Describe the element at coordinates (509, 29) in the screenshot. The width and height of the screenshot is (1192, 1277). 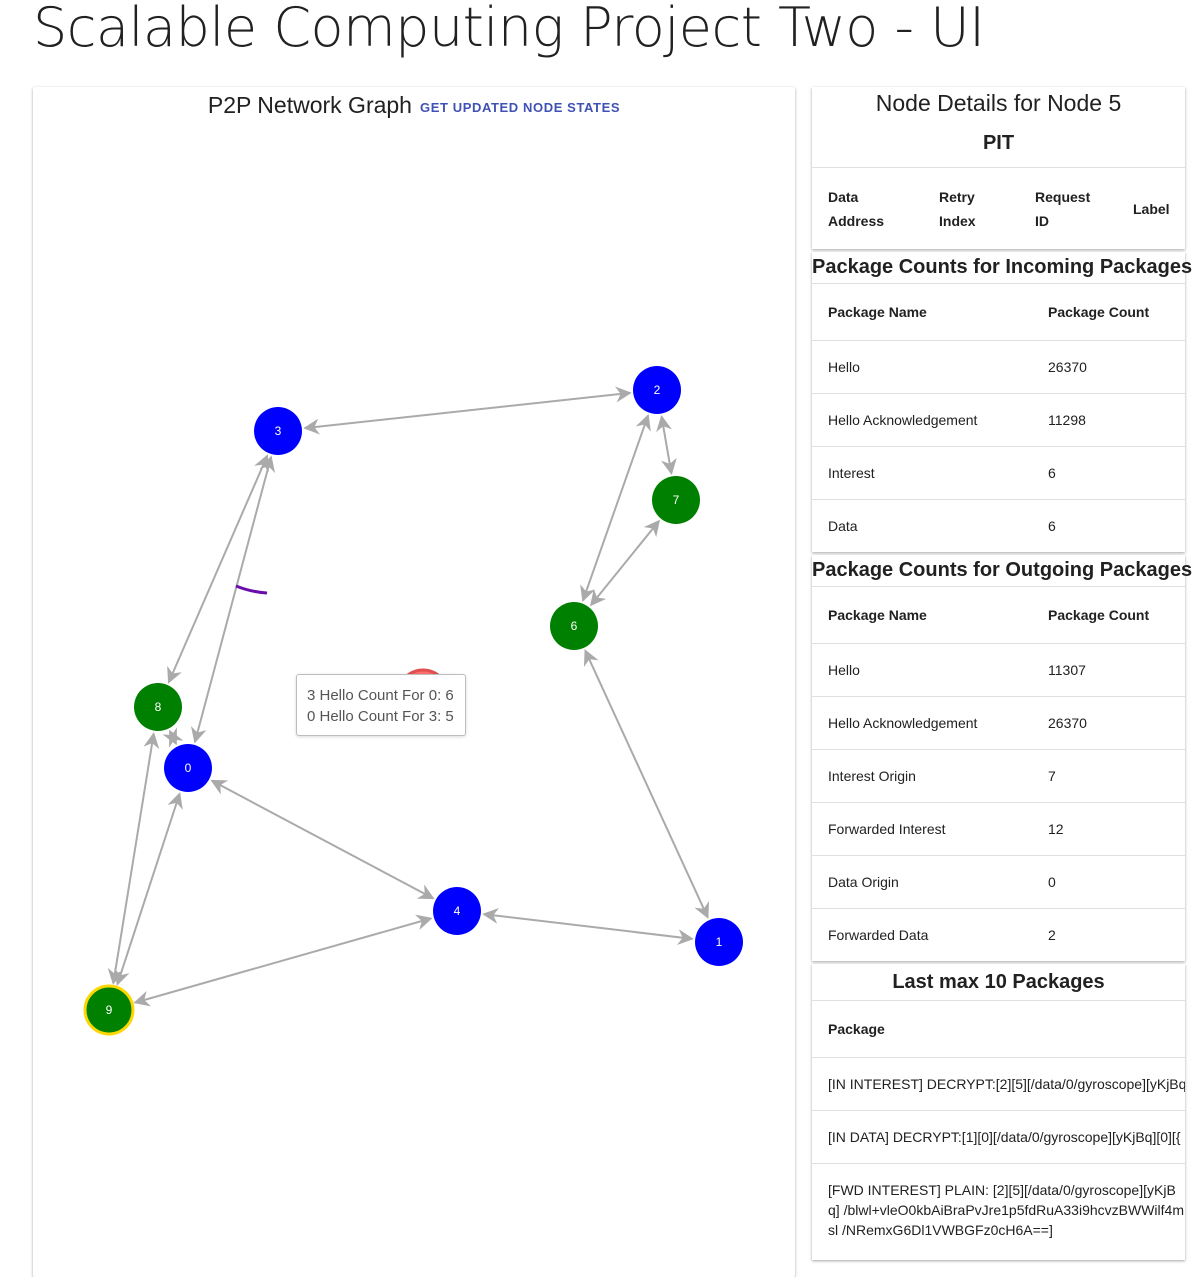
I see `app-title: Scalable Computing Project Two - UI` at that location.